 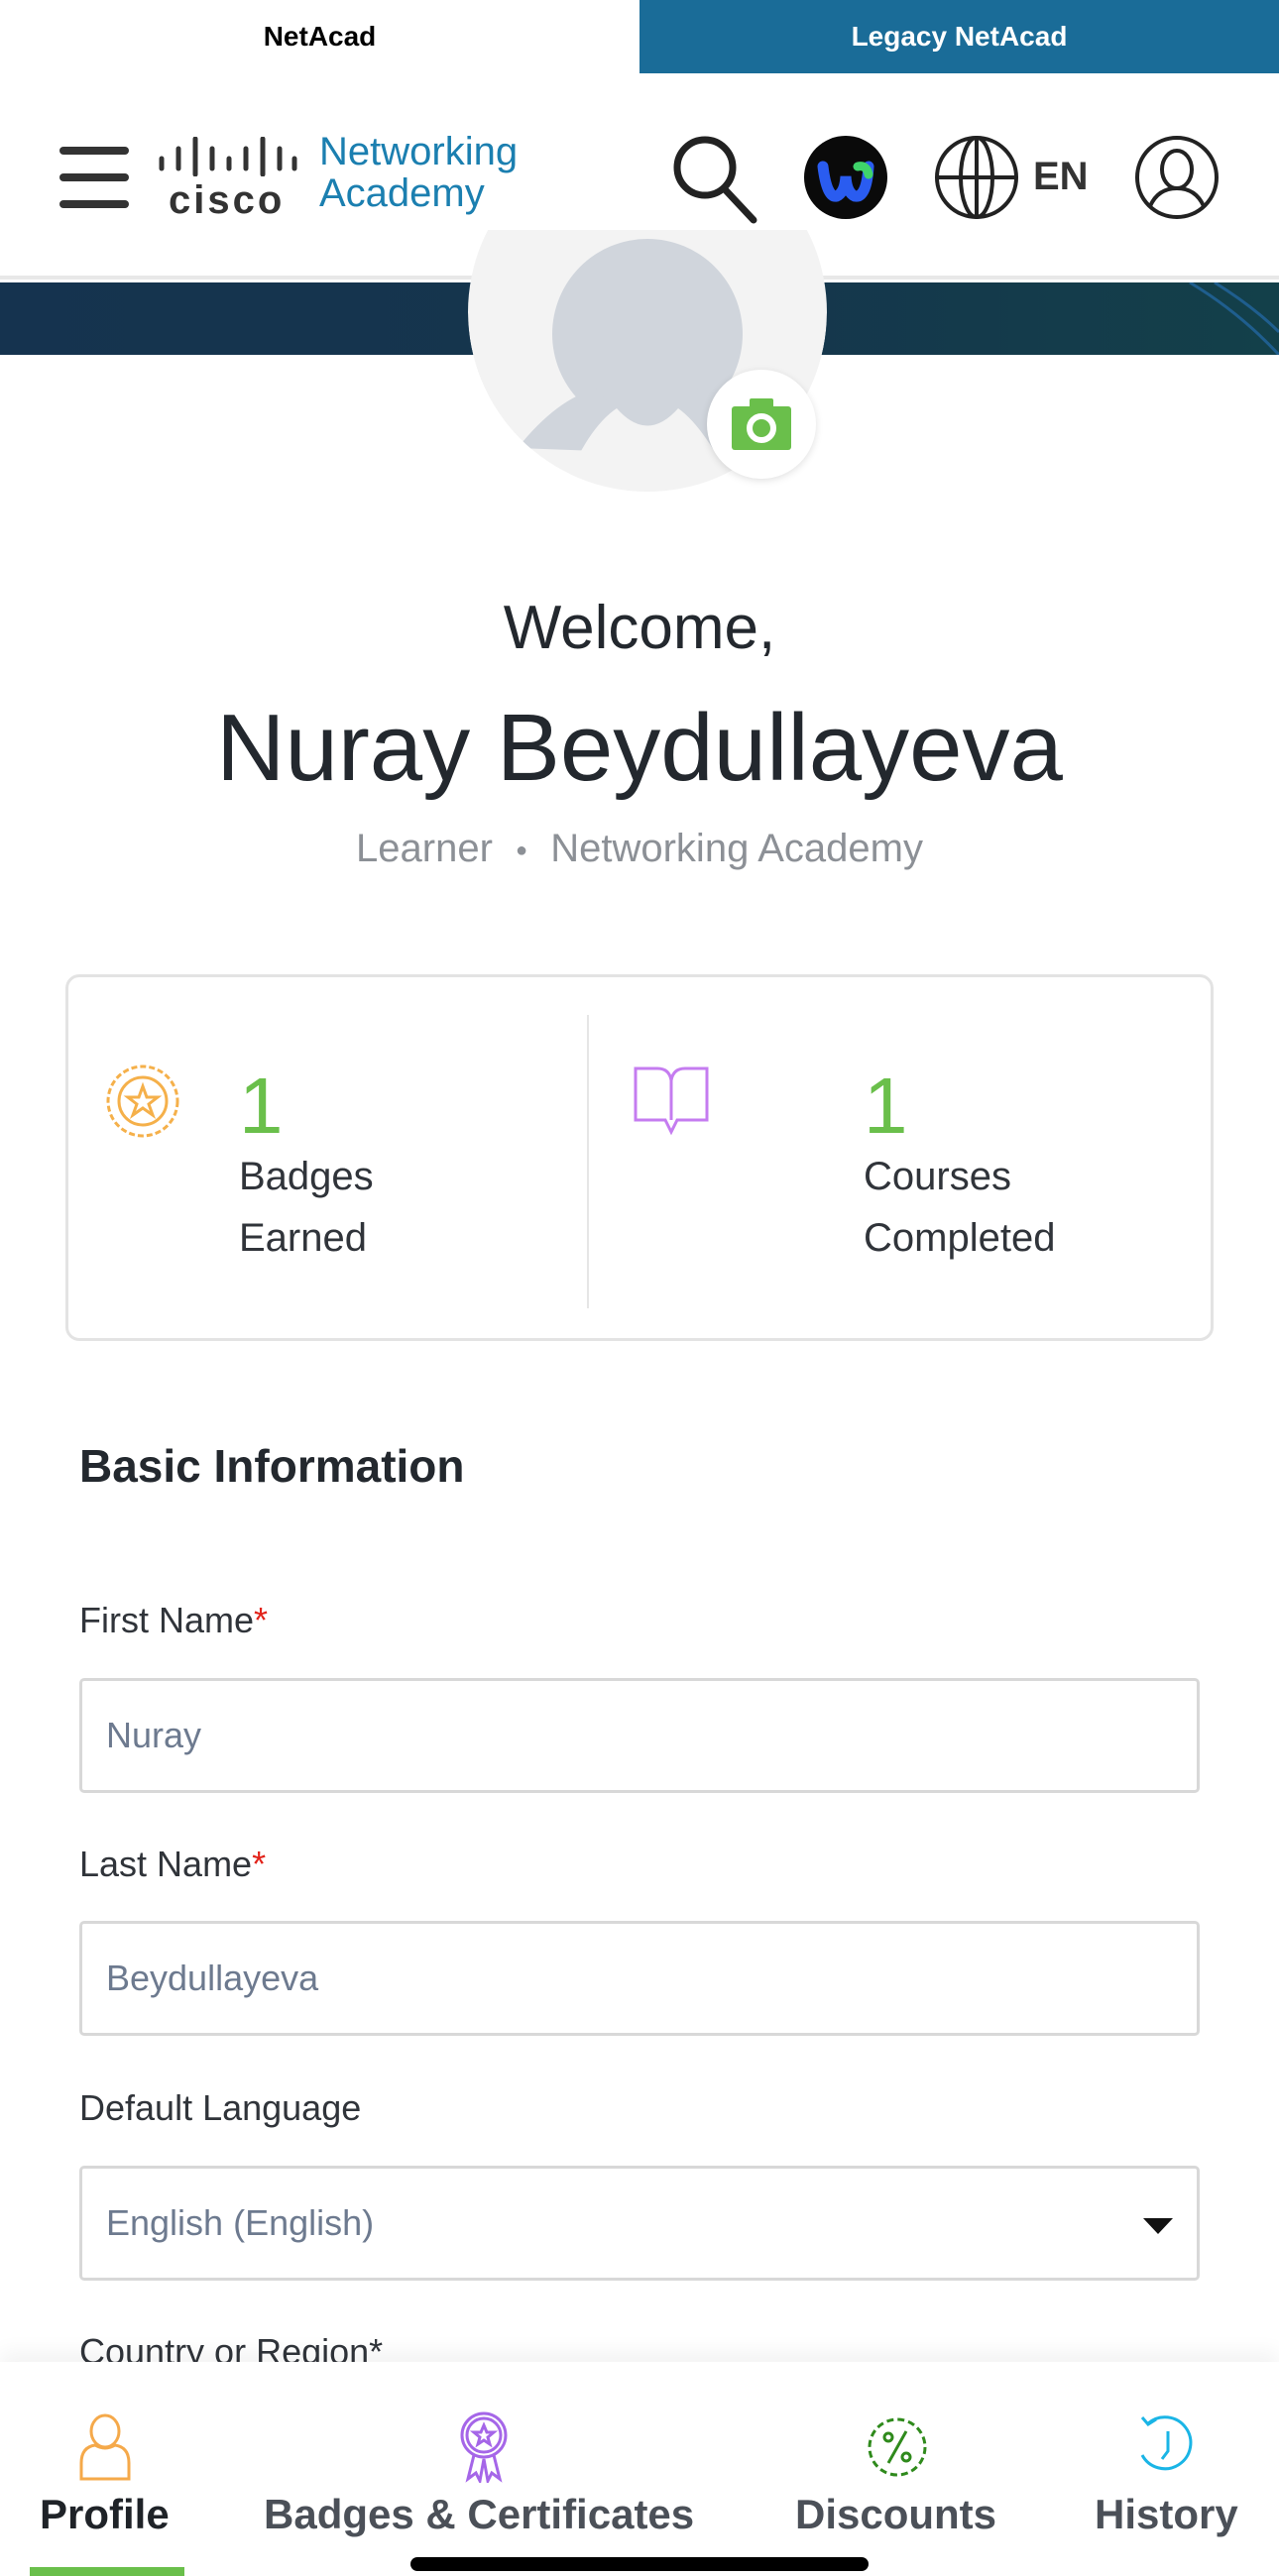 What do you see at coordinates (640, 748) in the screenshot?
I see `user-name: Nuray Beydullayeva` at bounding box center [640, 748].